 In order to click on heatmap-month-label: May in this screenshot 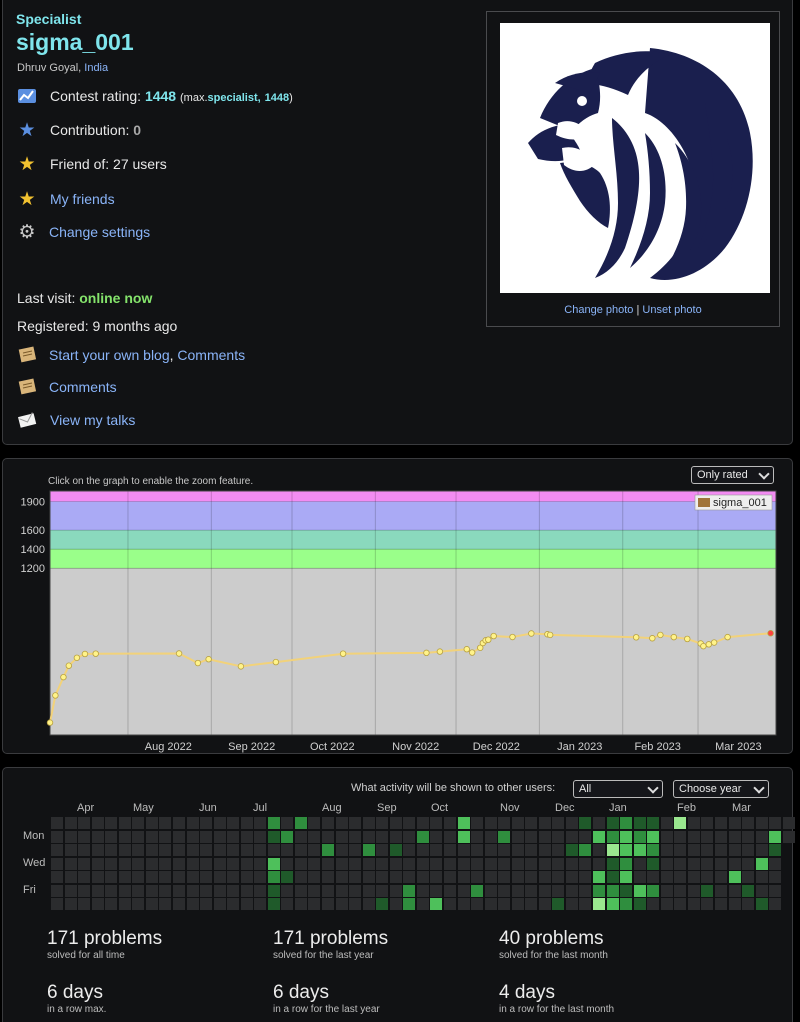, I will do `click(143, 808)`.